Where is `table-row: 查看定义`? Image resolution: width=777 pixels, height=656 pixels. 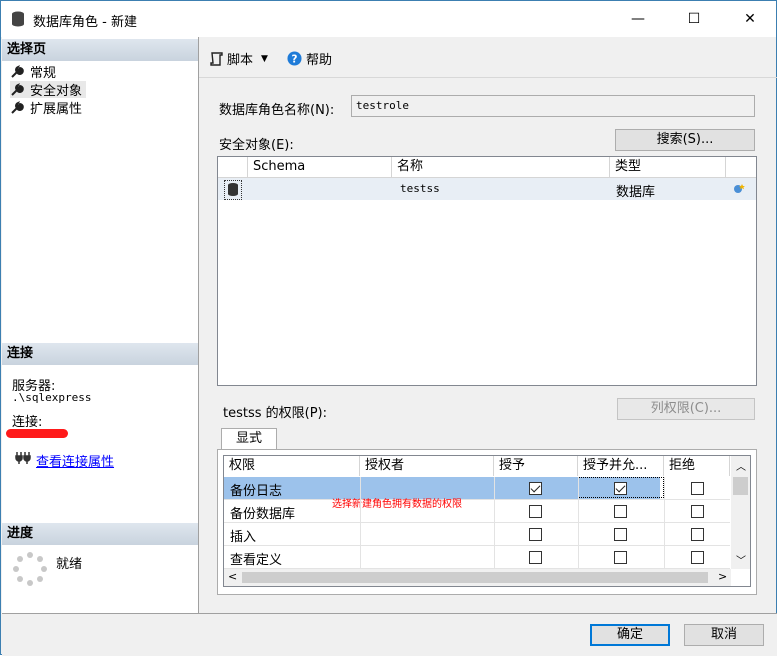
table-row: 查看定义 is located at coordinates (477, 557).